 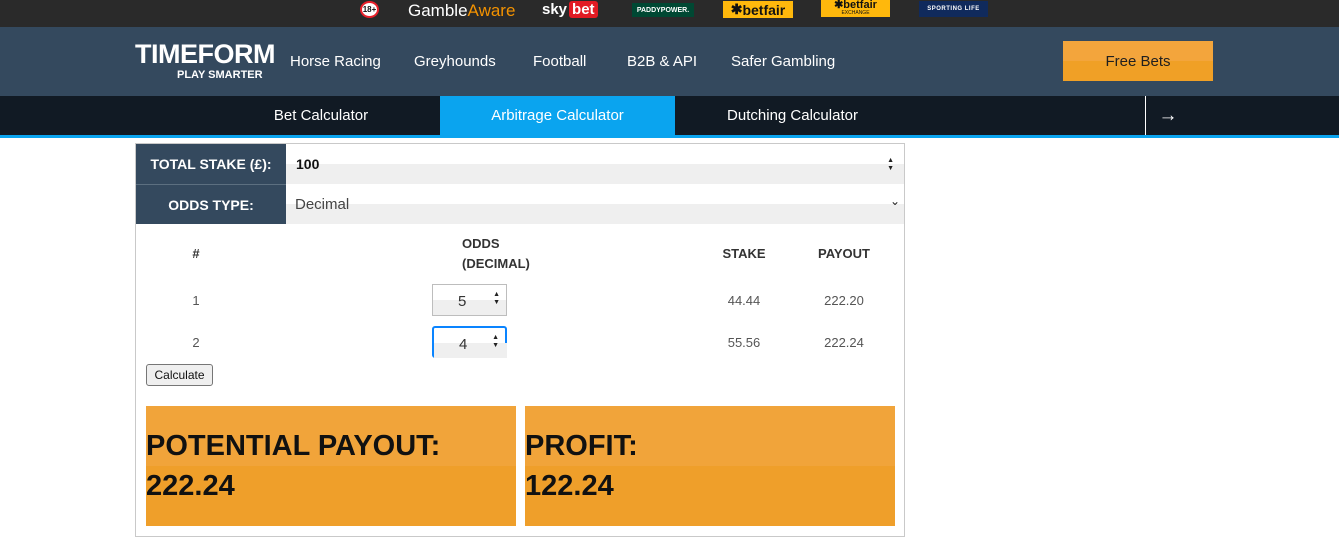 What do you see at coordinates (369, 9) in the screenshot?
I see `age-restriction-badge: 18+` at bounding box center [369, 9].